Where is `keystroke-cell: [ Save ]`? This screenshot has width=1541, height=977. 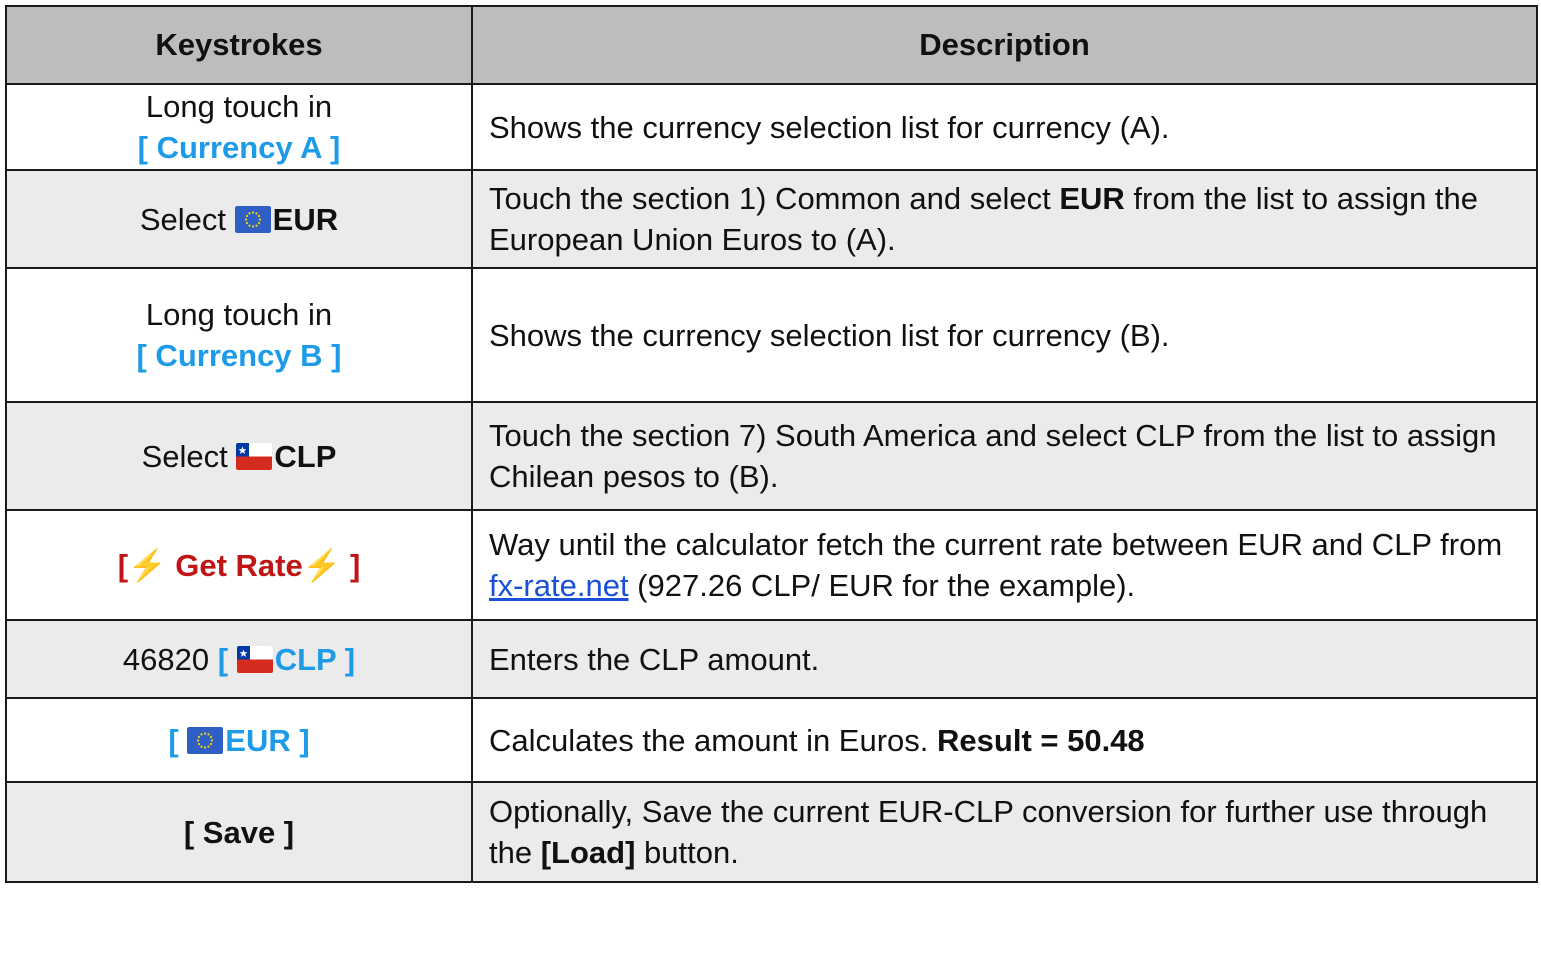 keystroke-cell: [ Save ] is located at coordinates (239, 832).